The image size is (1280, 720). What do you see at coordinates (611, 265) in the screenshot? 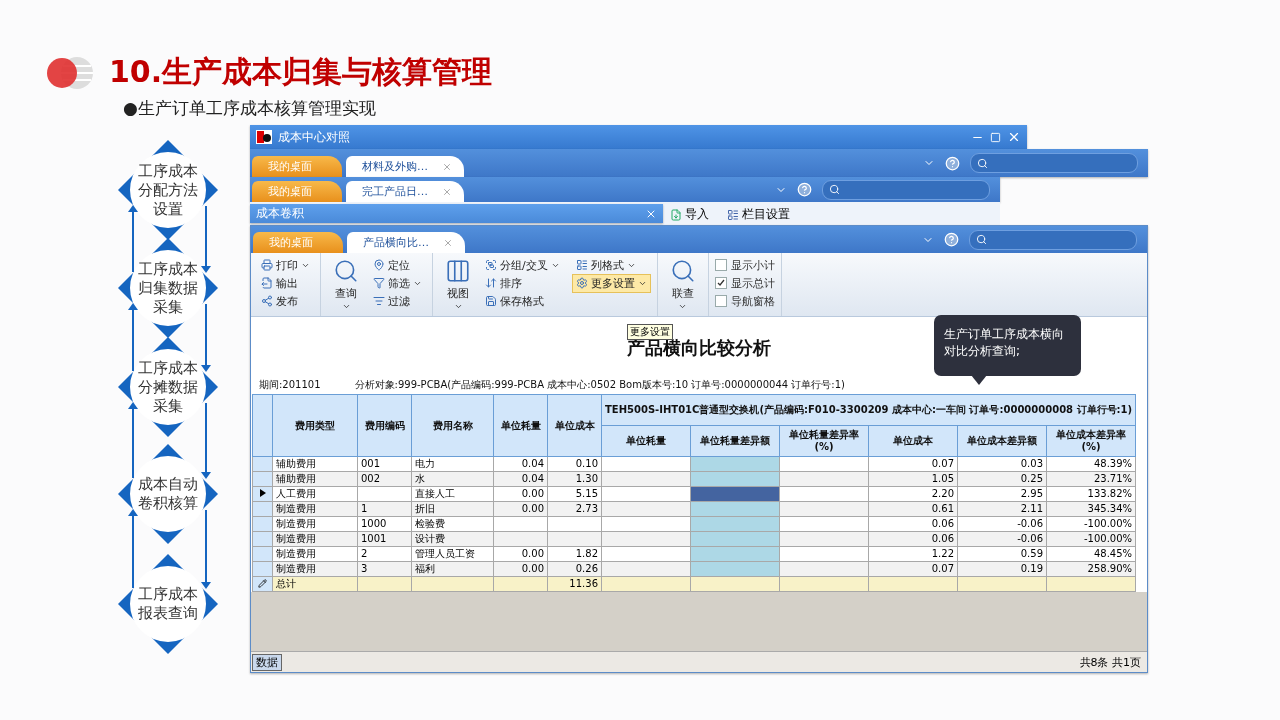
I see `ribbon-button: 列格式` at bounding box center [611, 265].